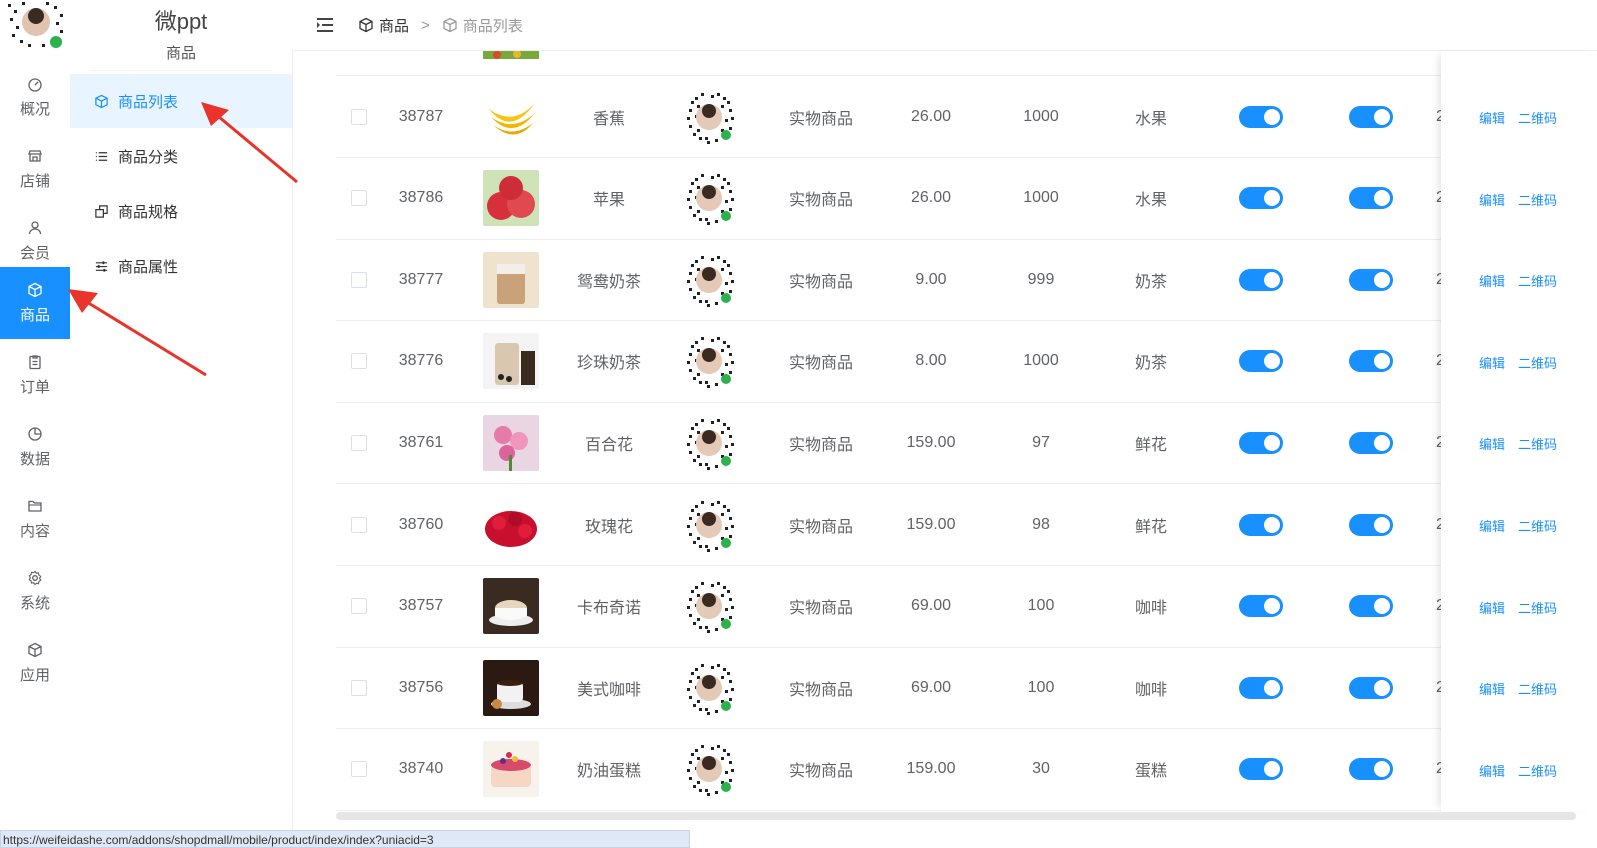  What do you see at coordinates (421, 524) in the screenshot?
I see `product-id: 38760` at bounding box center [421, 524].